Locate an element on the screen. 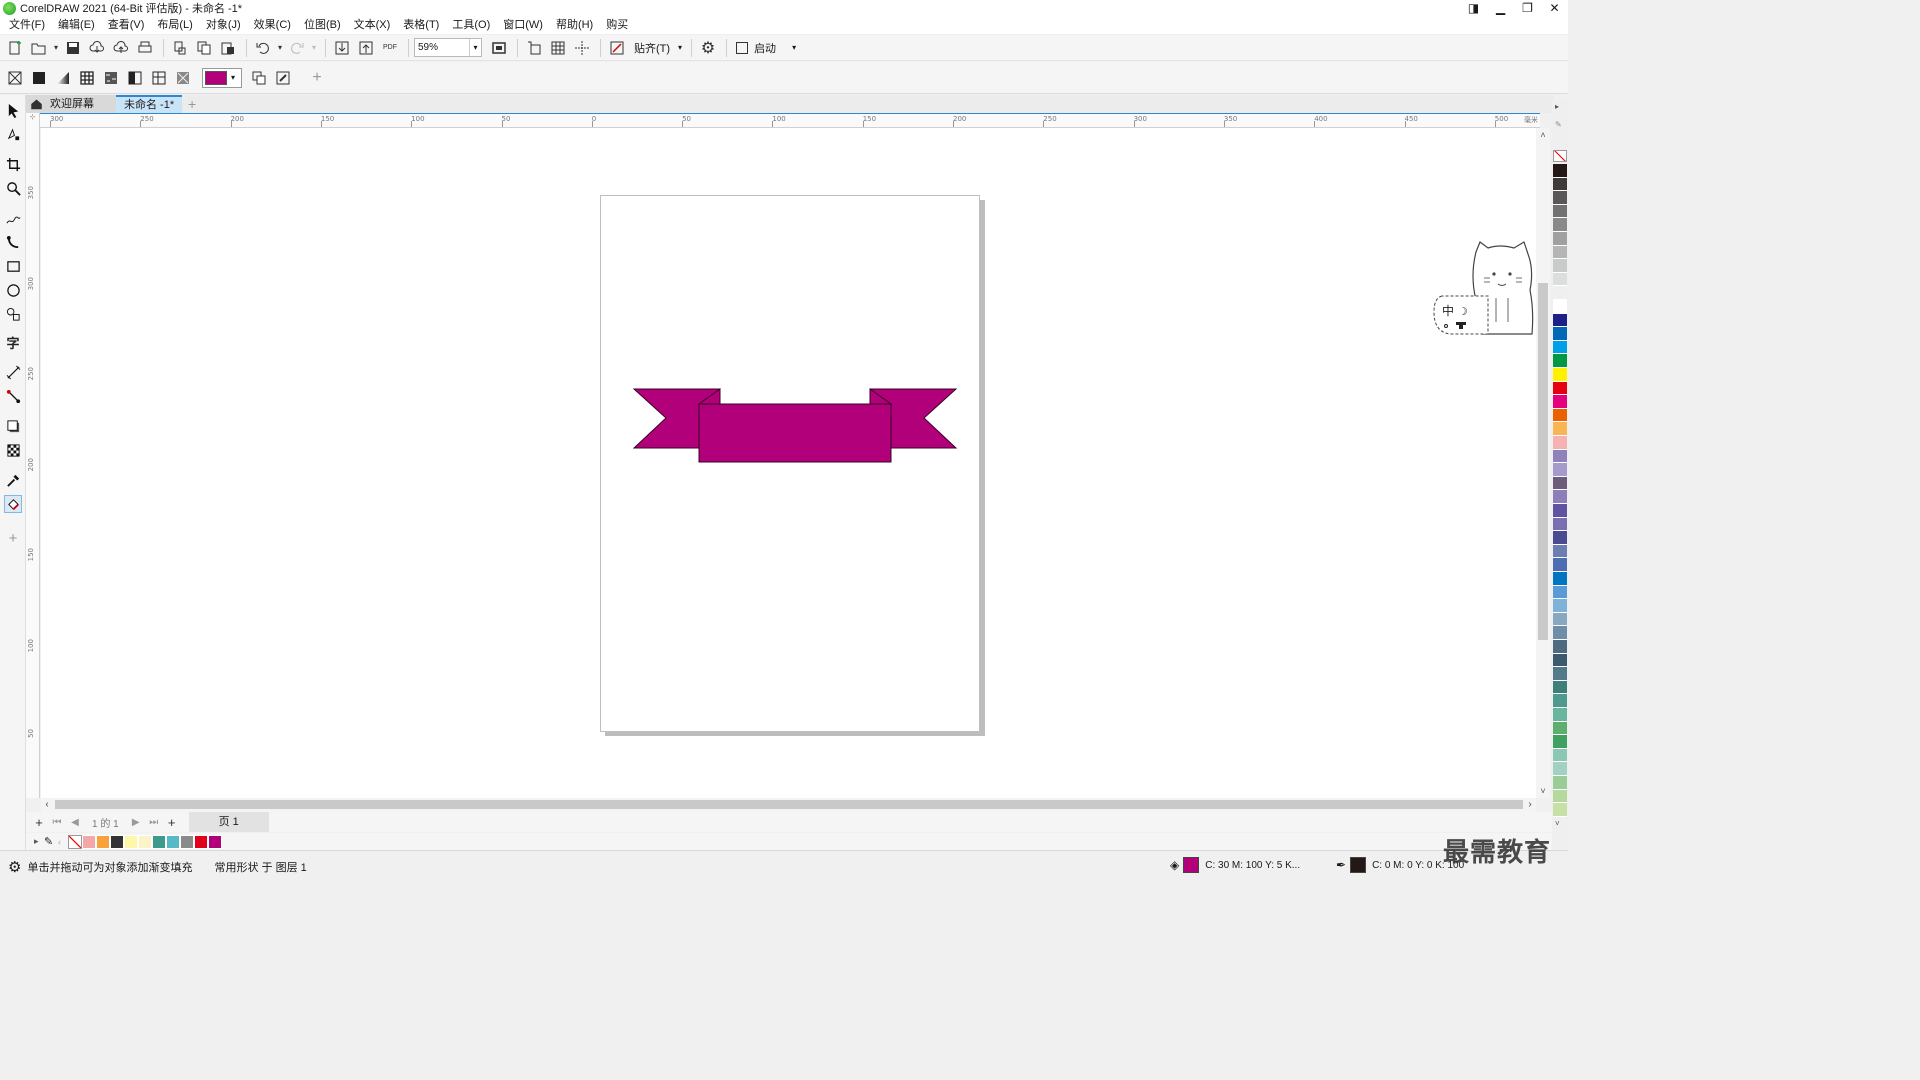 The width and height of the screenshot is (1920, 1080). application-launcher-button: 启动 ▾ is located at coordinates (766, 48).